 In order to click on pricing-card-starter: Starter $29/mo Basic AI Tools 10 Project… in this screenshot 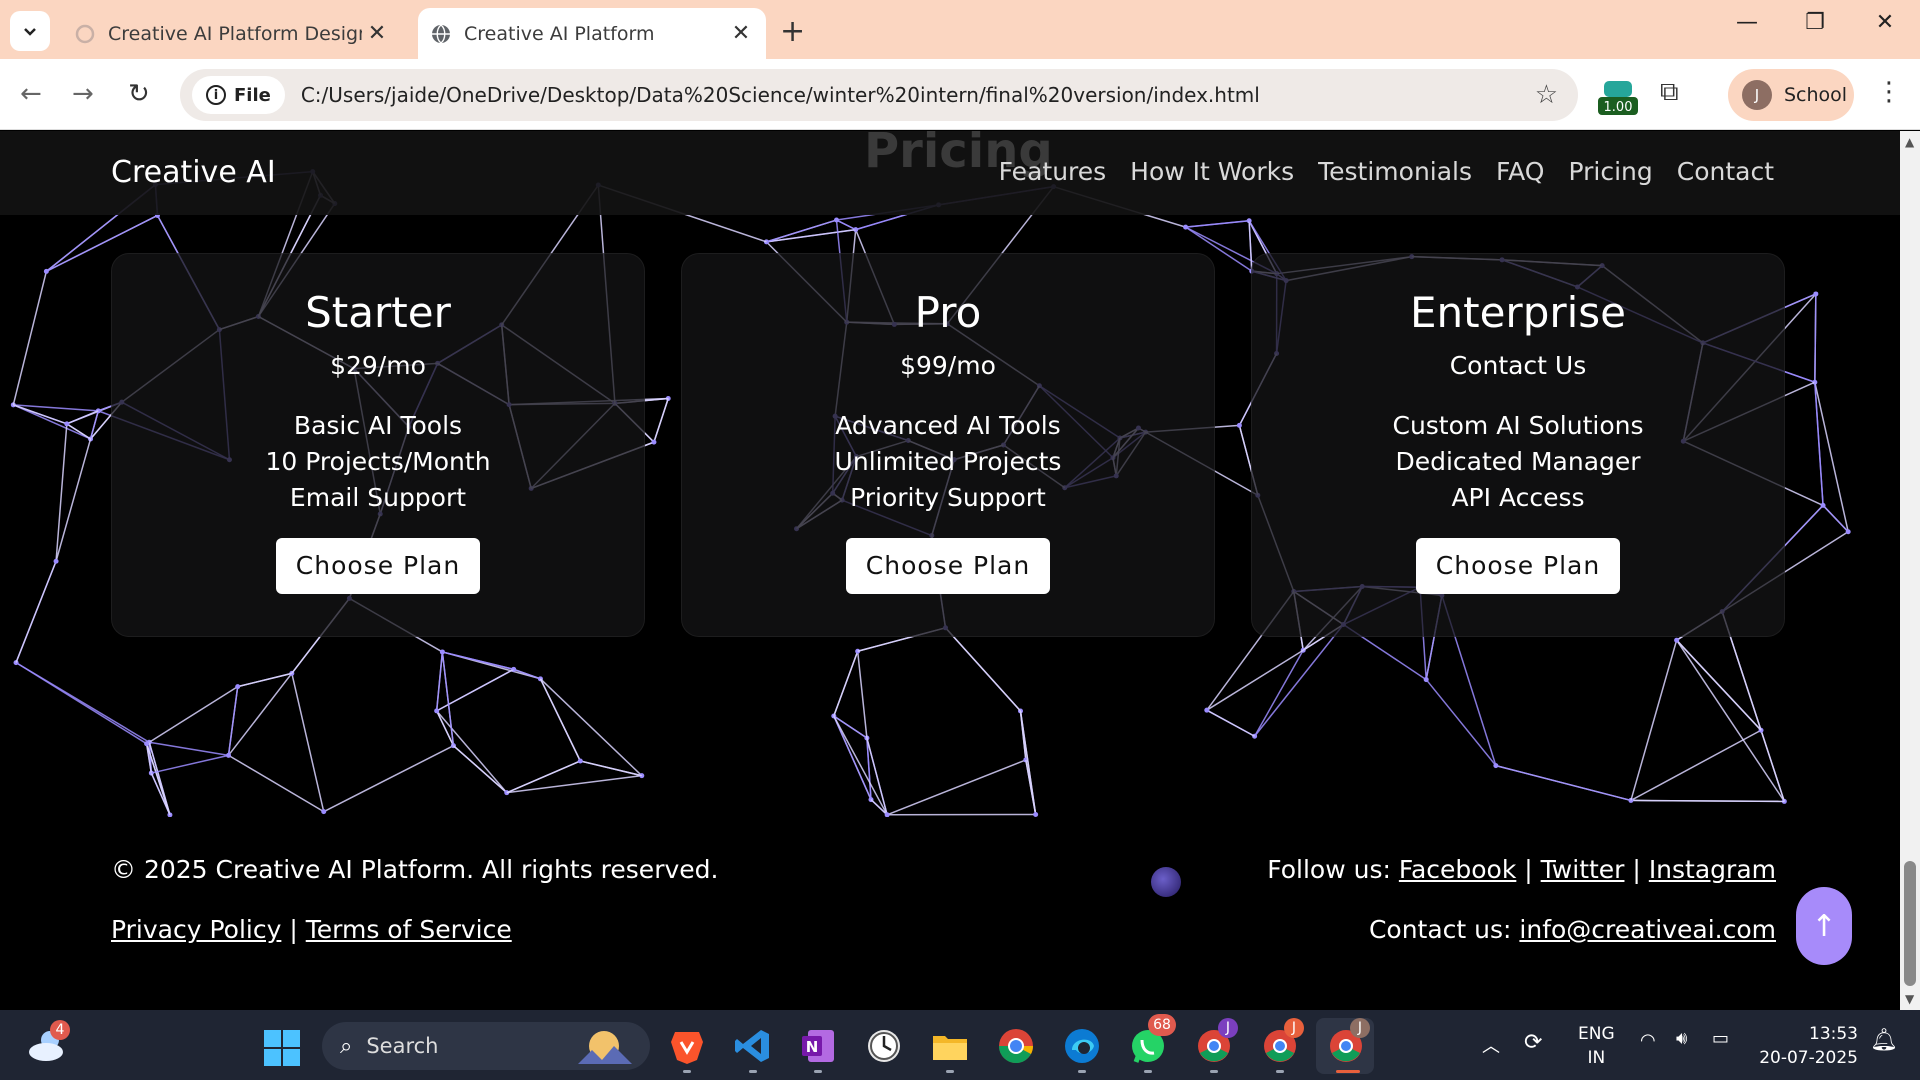, I will do `click(378, 445)`.